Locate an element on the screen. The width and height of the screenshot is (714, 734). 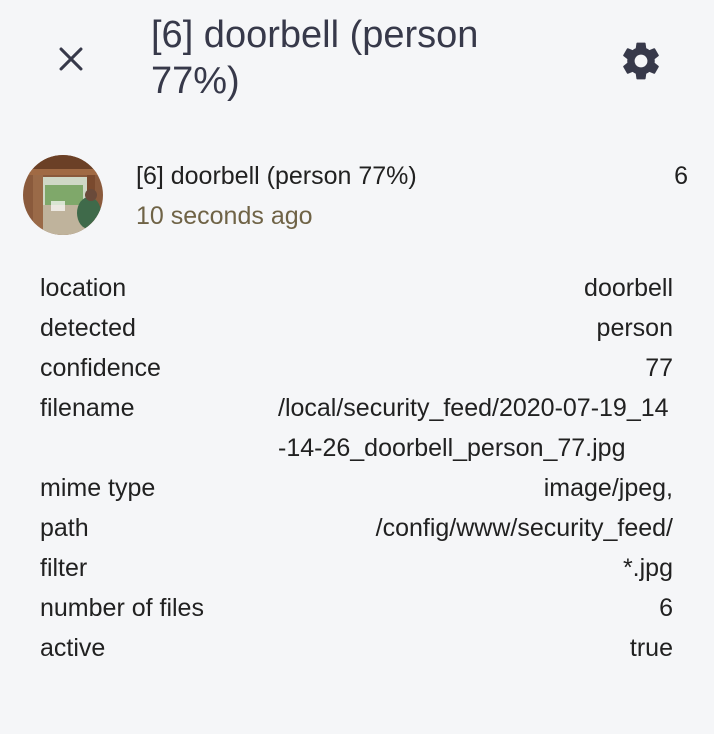
settings-button is located at coordinates (641, 61).